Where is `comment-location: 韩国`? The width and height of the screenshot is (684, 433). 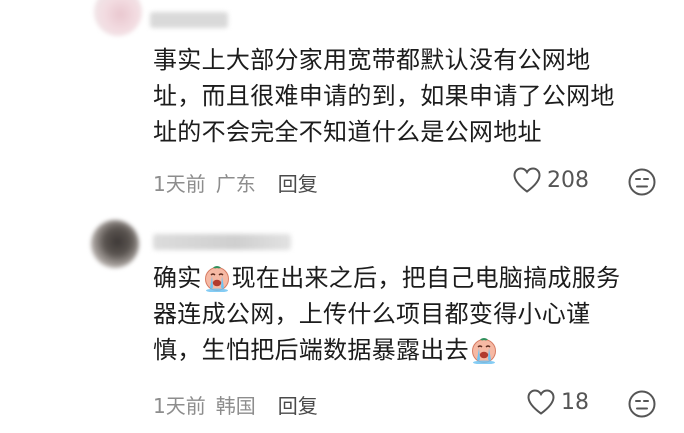 comment-location: 韩国 is located at coordinates (235, 406).